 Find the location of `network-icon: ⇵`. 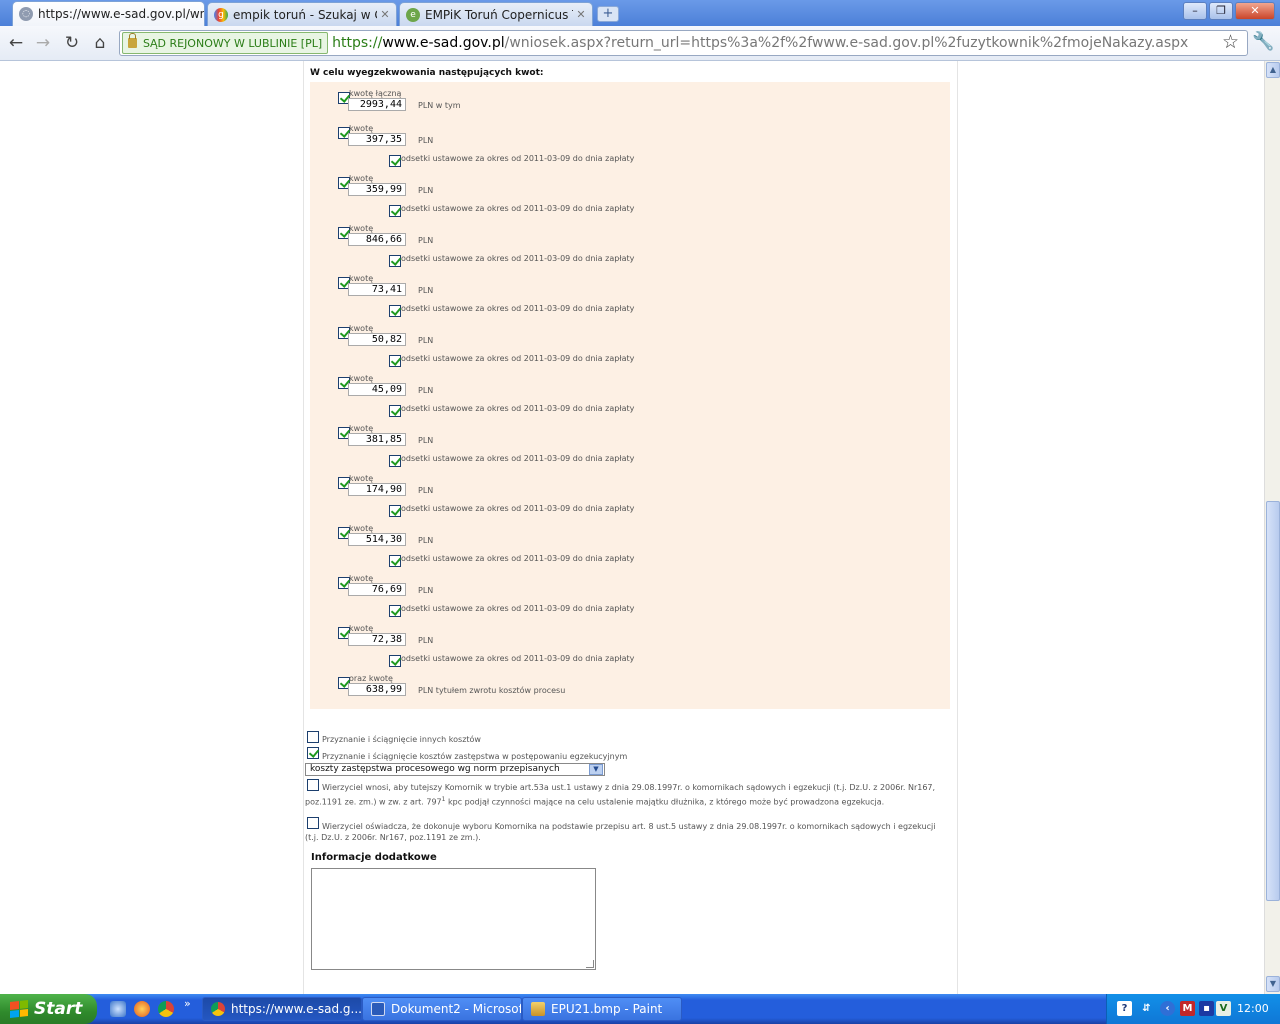

network-icon: ⇵ is located at coordinates (1146, 1008).